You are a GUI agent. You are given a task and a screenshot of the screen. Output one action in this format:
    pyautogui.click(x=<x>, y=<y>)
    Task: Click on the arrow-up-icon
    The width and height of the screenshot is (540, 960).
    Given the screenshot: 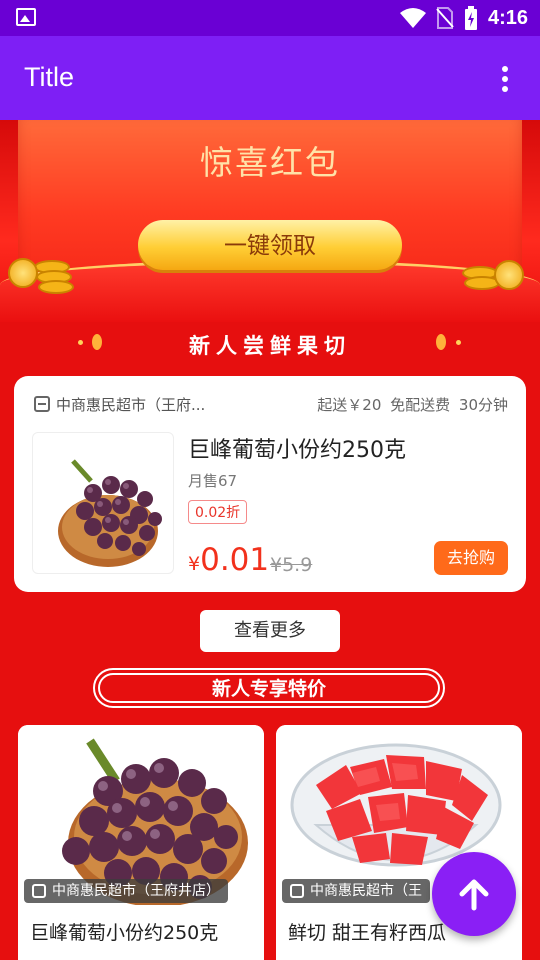 What is the action you would take?
    pyautogui.click(x=474, y=895)
    